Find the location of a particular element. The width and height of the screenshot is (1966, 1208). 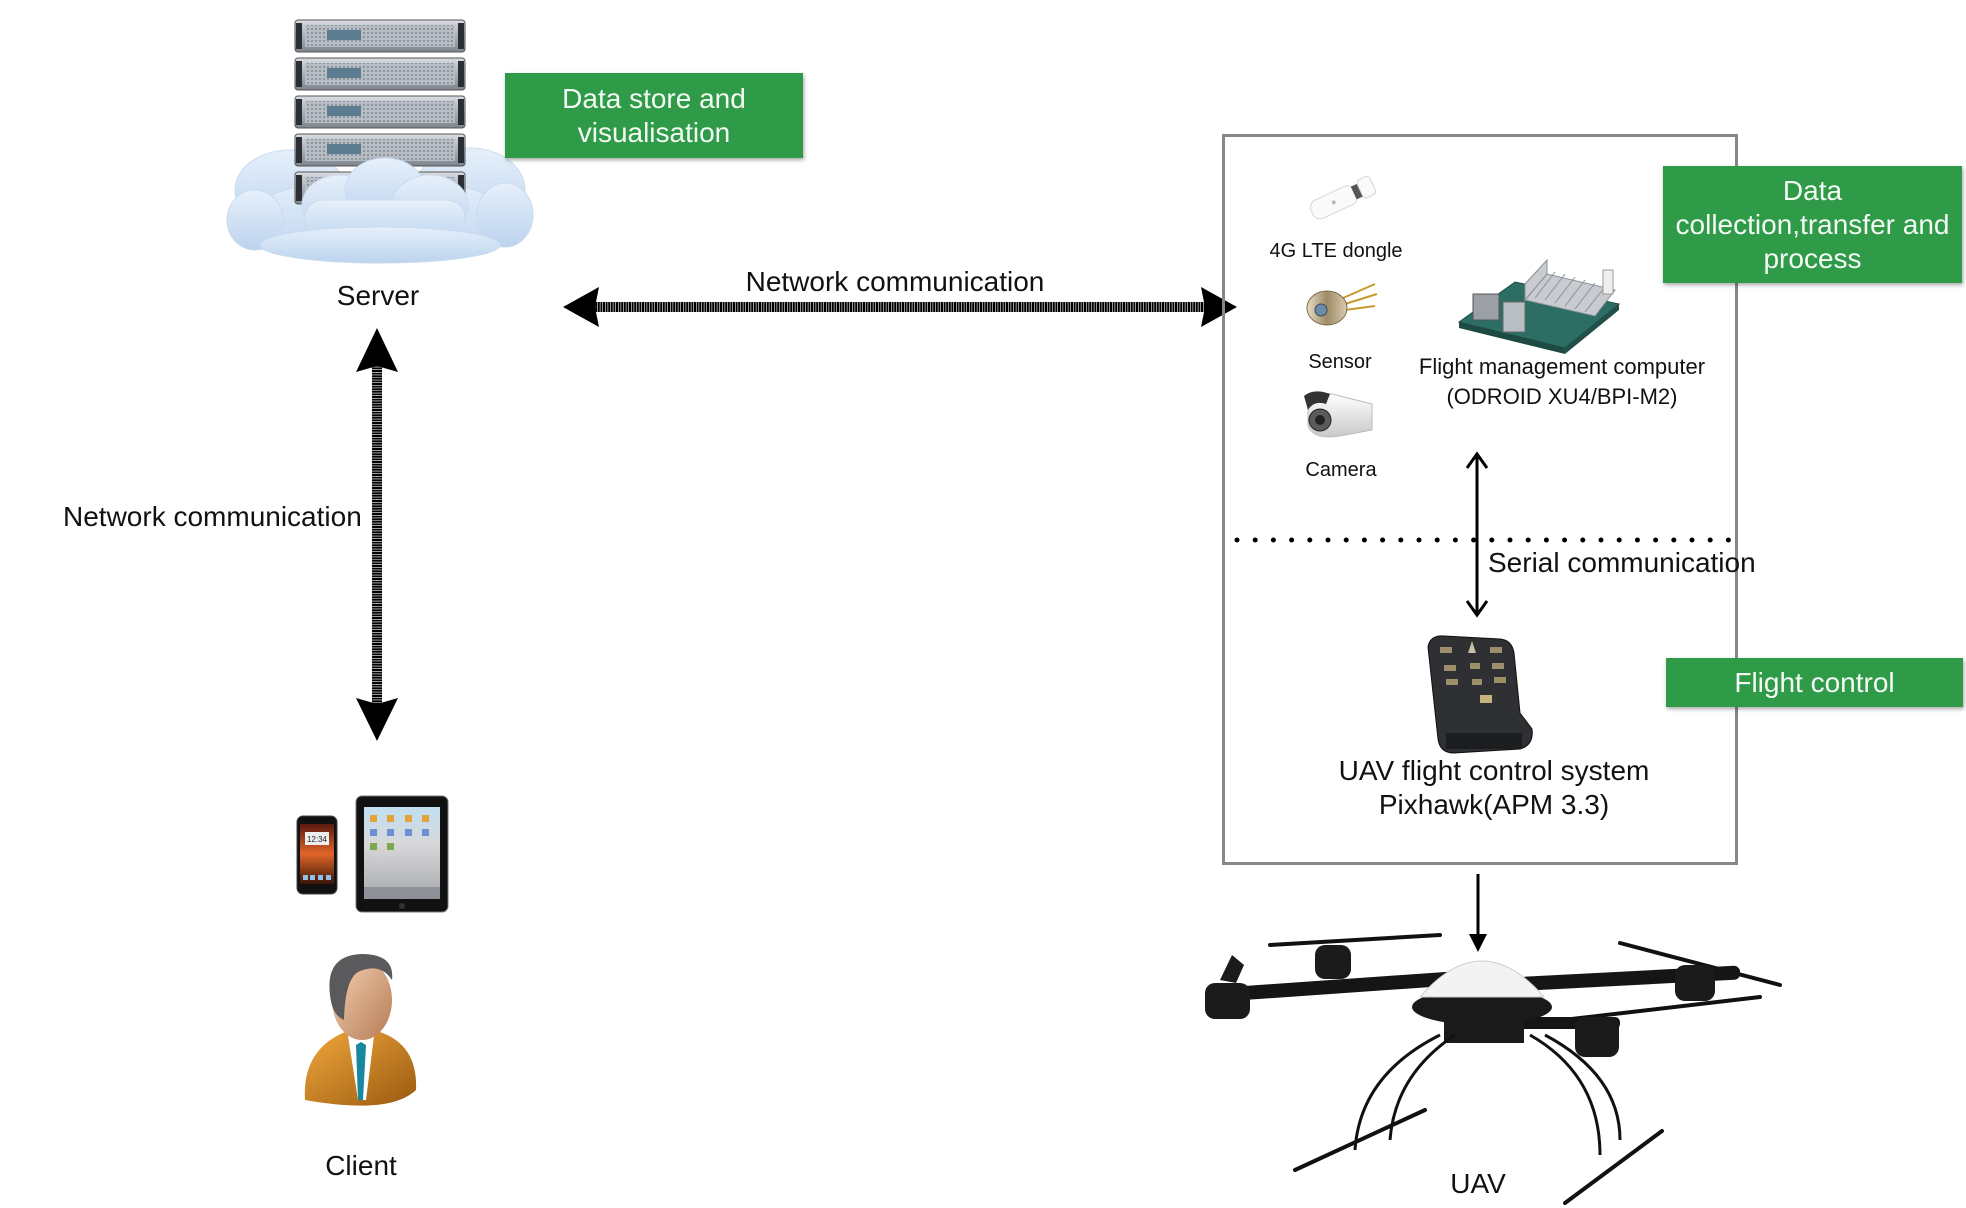

tag-data-collection-line-3: process is located at coordinates (1812, 258).